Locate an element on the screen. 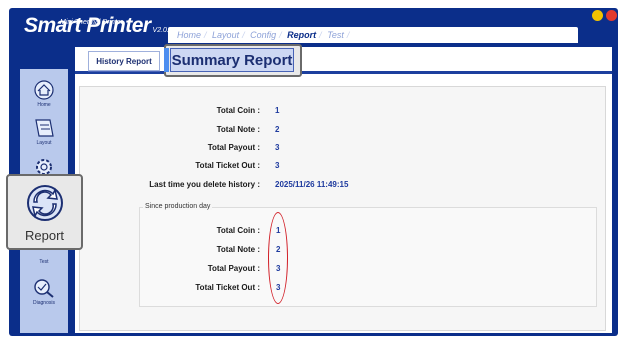 Image resolution: width=620 pixels, height=340 pixels. tab-strip is located at coordinates (343, 72).